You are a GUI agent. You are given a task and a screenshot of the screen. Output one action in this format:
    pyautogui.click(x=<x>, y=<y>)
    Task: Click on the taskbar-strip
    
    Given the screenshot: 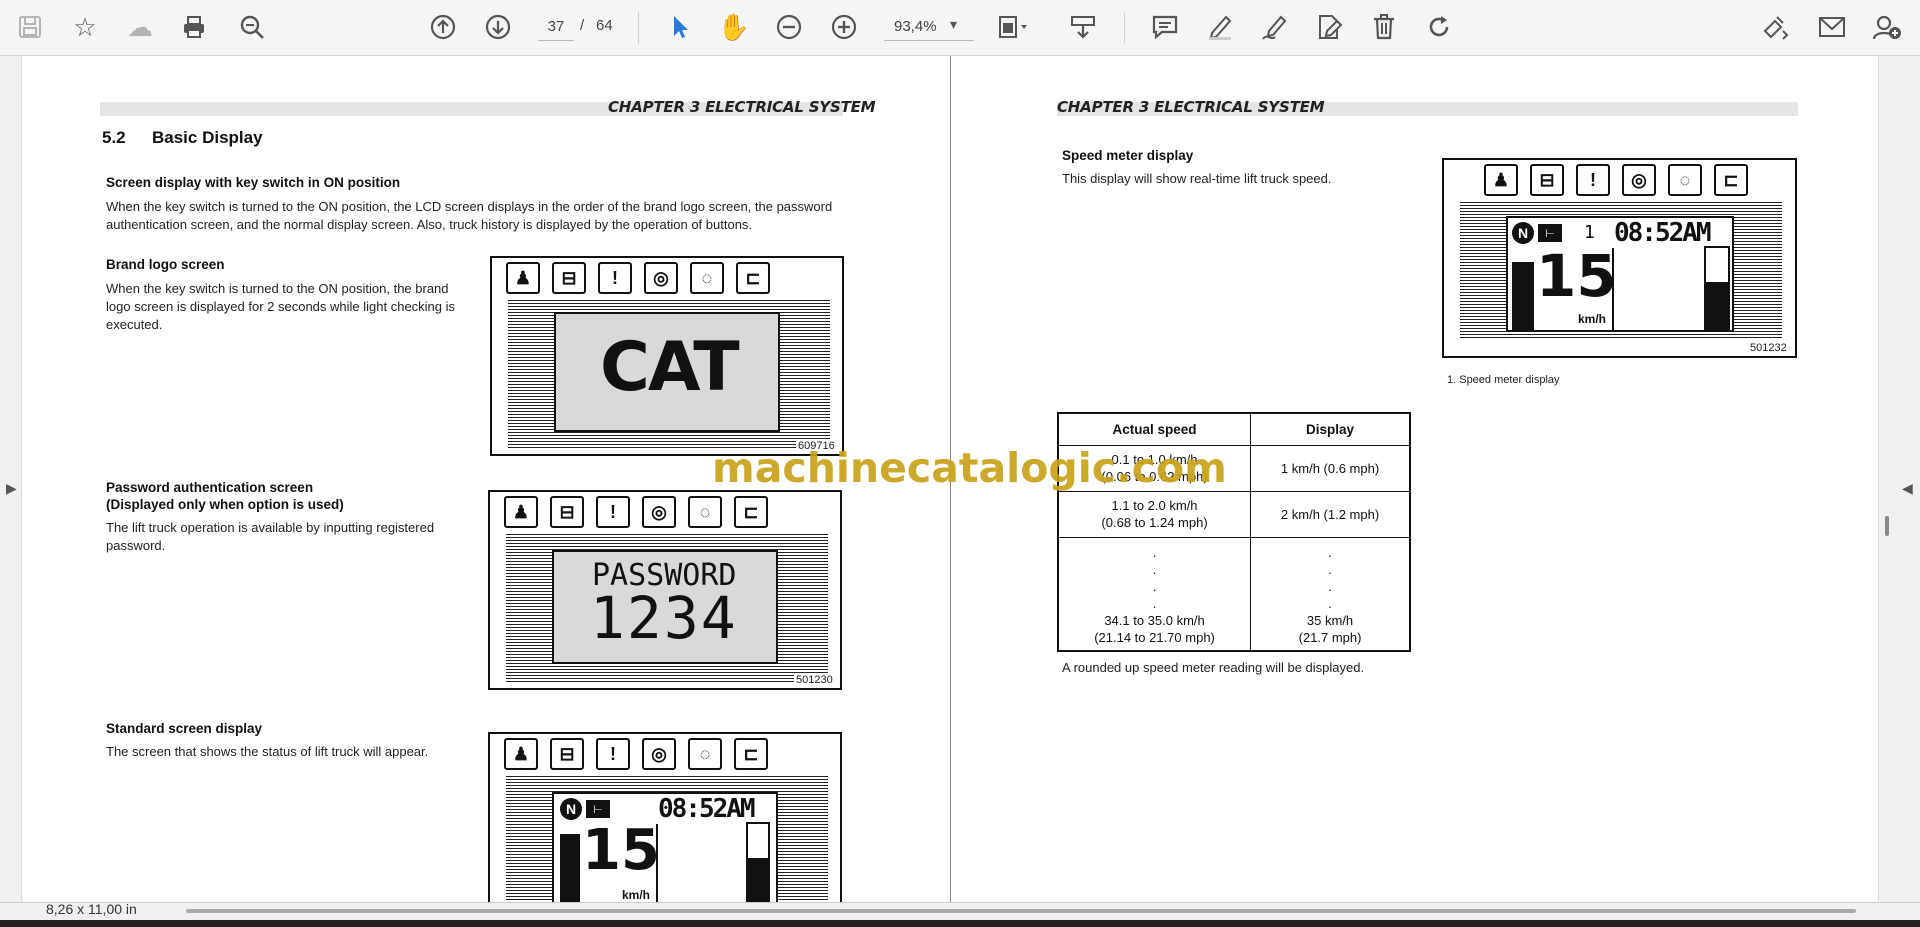 What is the action you would take?
    pyautogui.click(x=960, y=923)
    